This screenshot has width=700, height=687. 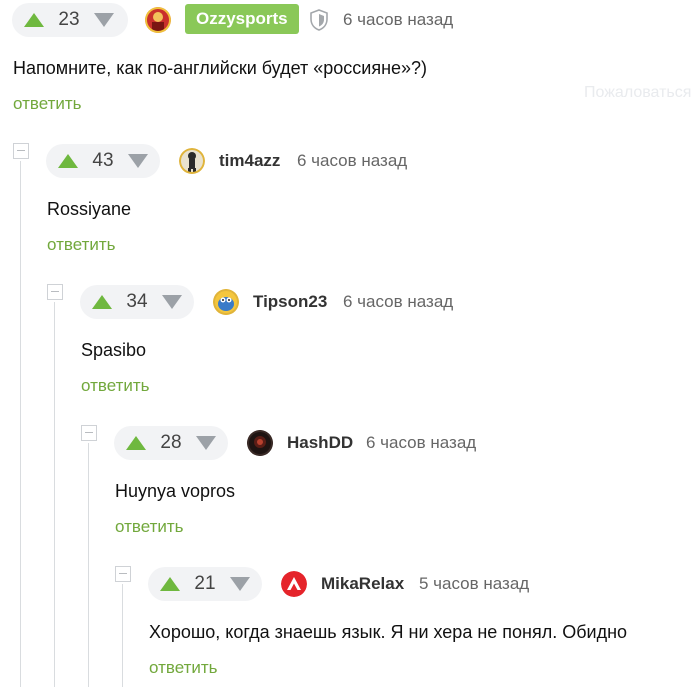 I want to click on vote-widget: 23, so click(x=70, y=20).